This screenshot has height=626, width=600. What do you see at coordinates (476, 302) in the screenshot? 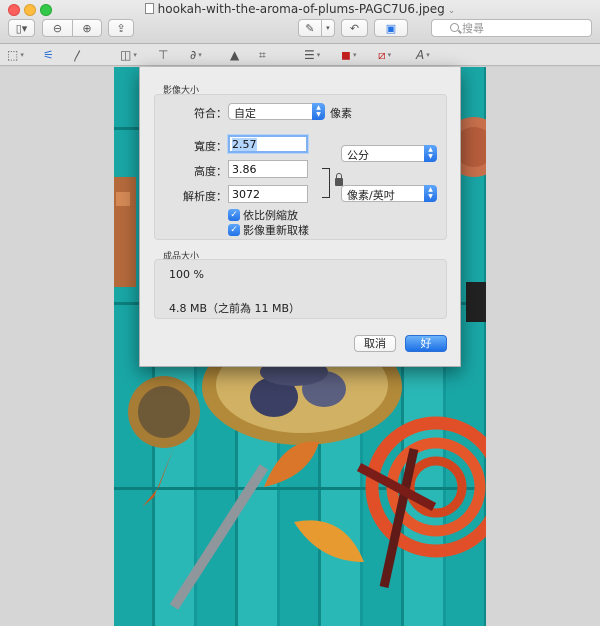
I see `dark-object` at bounding box center [476, 302].